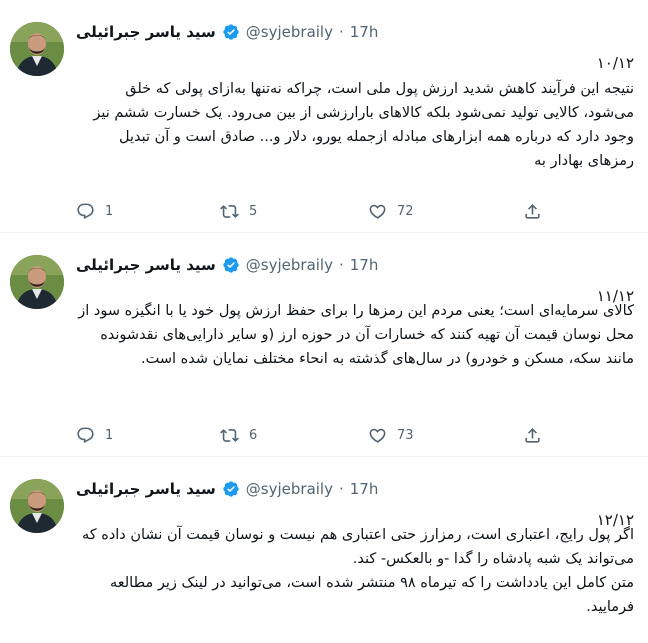  Describe the element at coordinates (391, 435) in the screenshot. I see `like-button: 73` at that location.